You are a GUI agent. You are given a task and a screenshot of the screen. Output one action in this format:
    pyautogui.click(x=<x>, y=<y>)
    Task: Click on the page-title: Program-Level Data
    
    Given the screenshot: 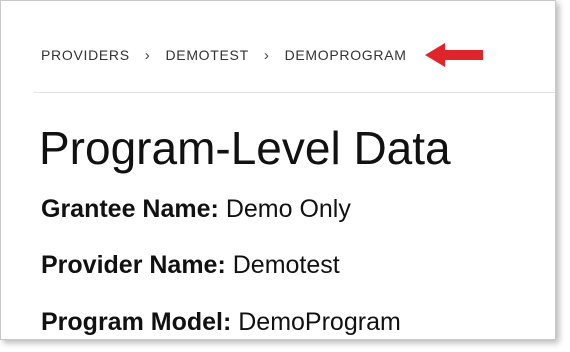 What is the action you would take?
    pyautogui.click(x=245, y=148)
    